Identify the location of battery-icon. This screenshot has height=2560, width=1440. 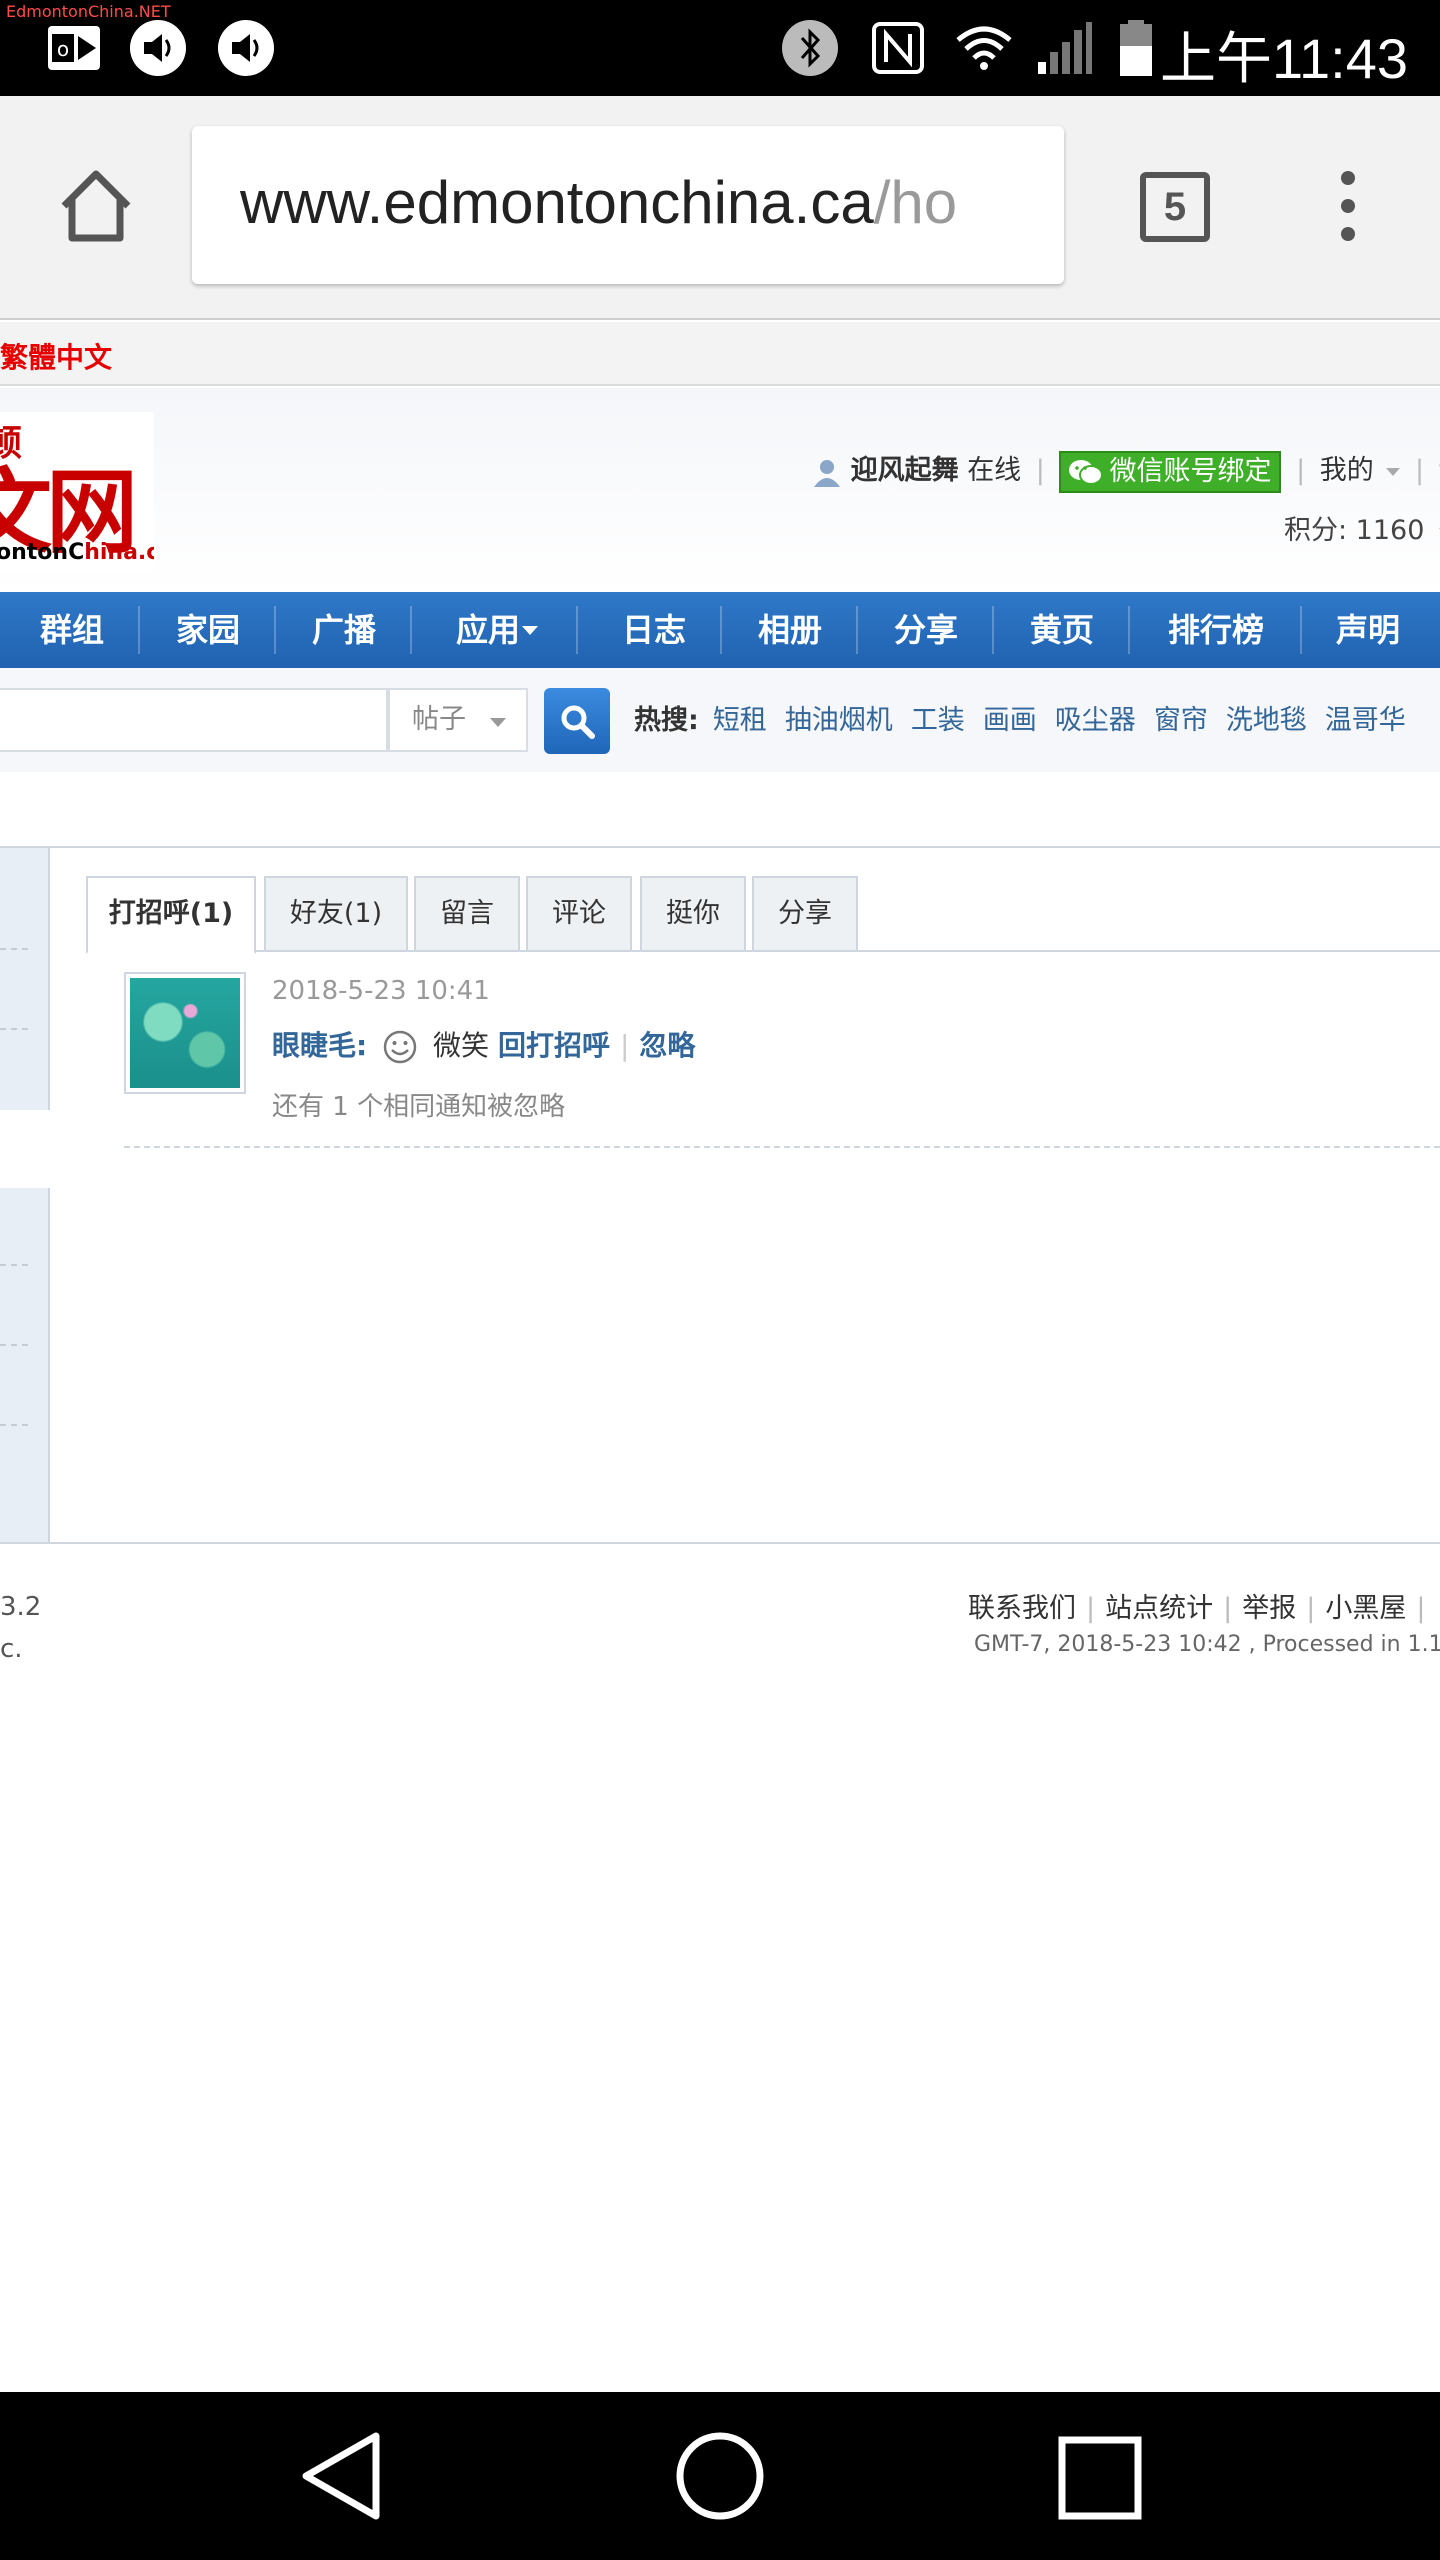
(1136, 48).